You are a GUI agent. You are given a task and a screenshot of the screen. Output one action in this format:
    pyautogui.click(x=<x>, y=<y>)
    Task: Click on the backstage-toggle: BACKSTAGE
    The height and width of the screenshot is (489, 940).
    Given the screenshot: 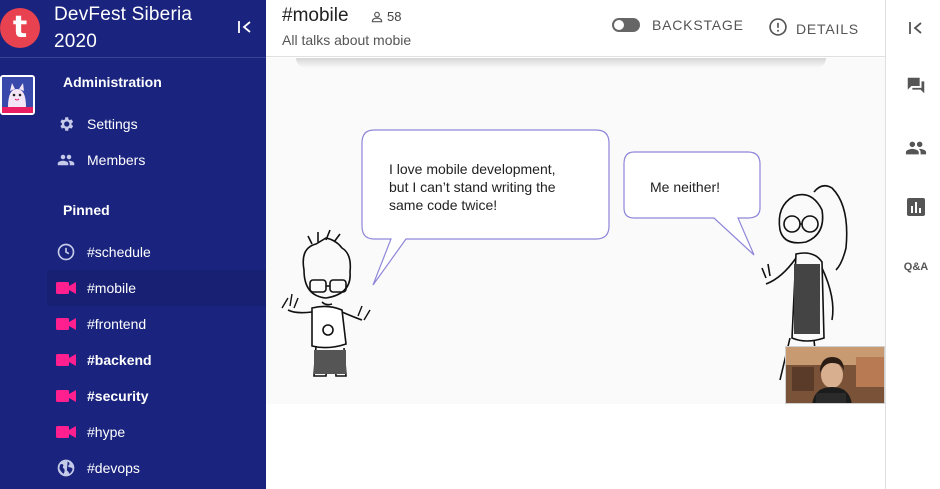 What is the action you would take?
    pyautogui.click(x=678, y=25)
    